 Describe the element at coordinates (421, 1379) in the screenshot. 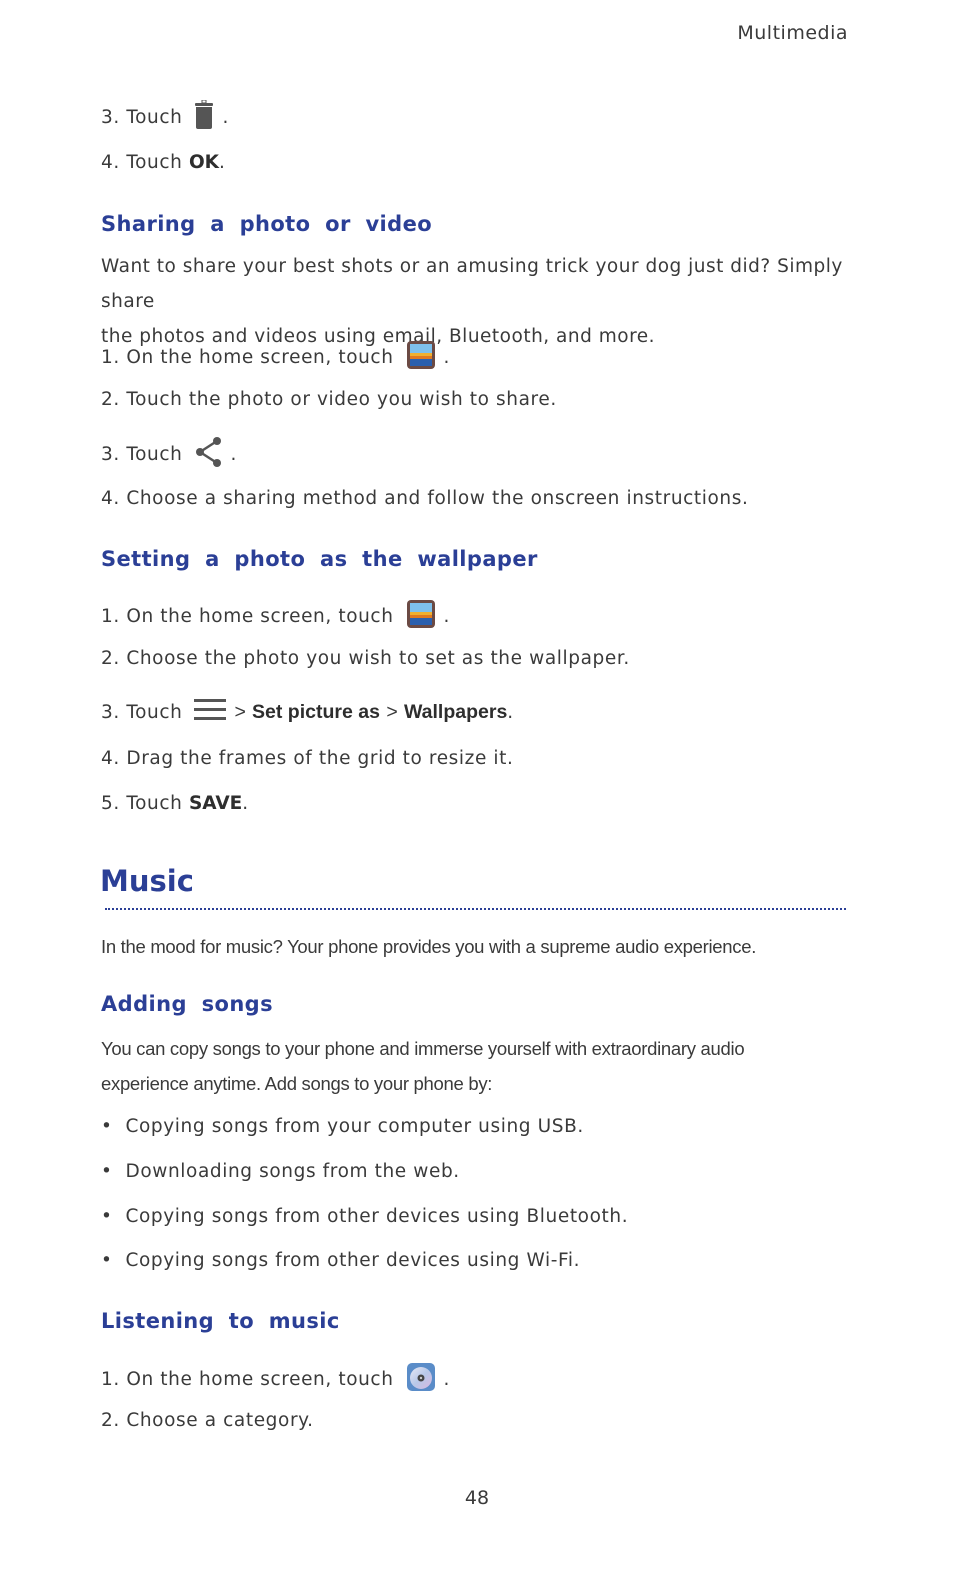

I see `music-app-icon` at that location.